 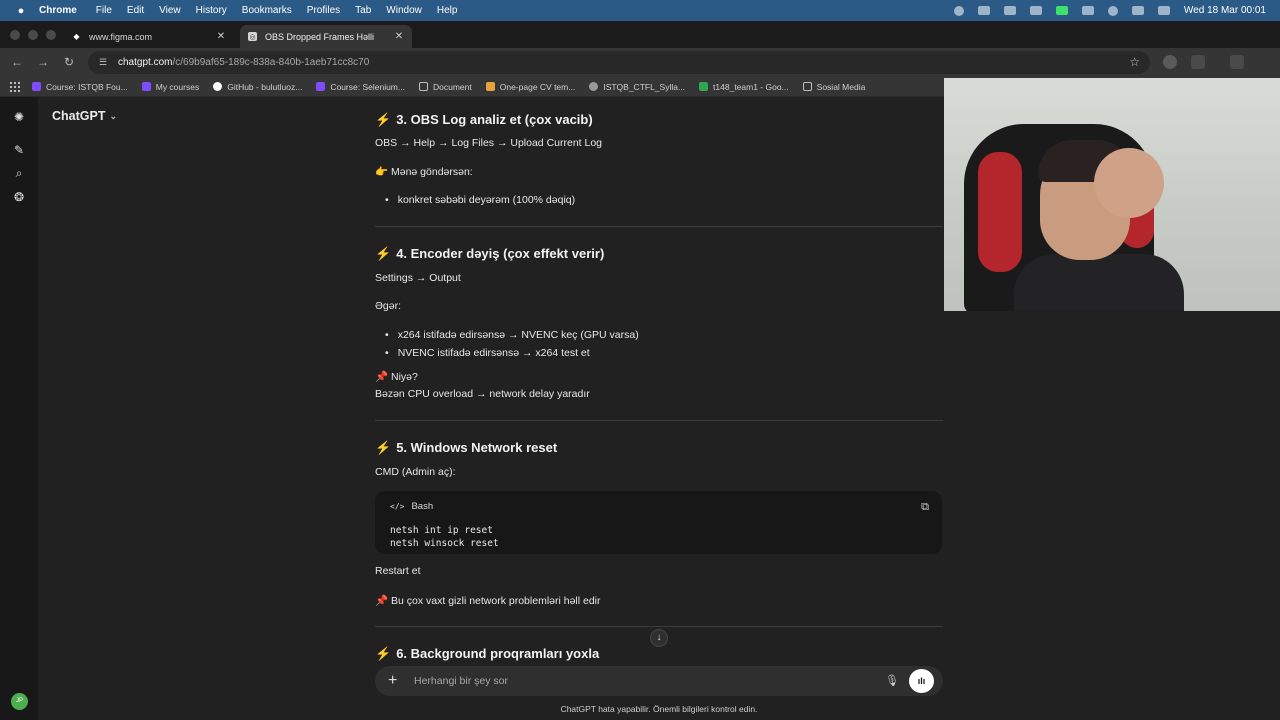 I want to click on code-content: netsh int ip reset netsh winsock reset, so click(x=444, y=537).